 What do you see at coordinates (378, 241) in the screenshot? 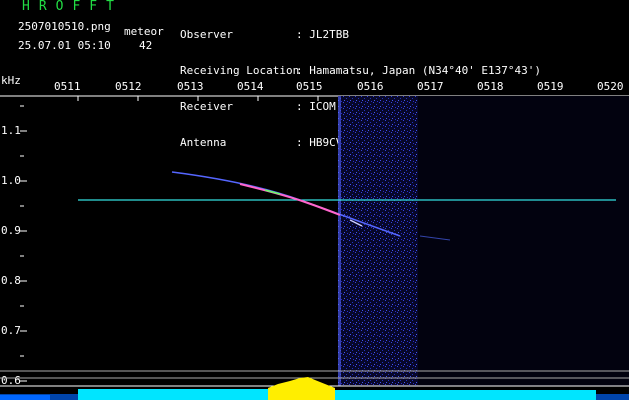
I see `noise-burst-region` at bounding box center [378, 241].